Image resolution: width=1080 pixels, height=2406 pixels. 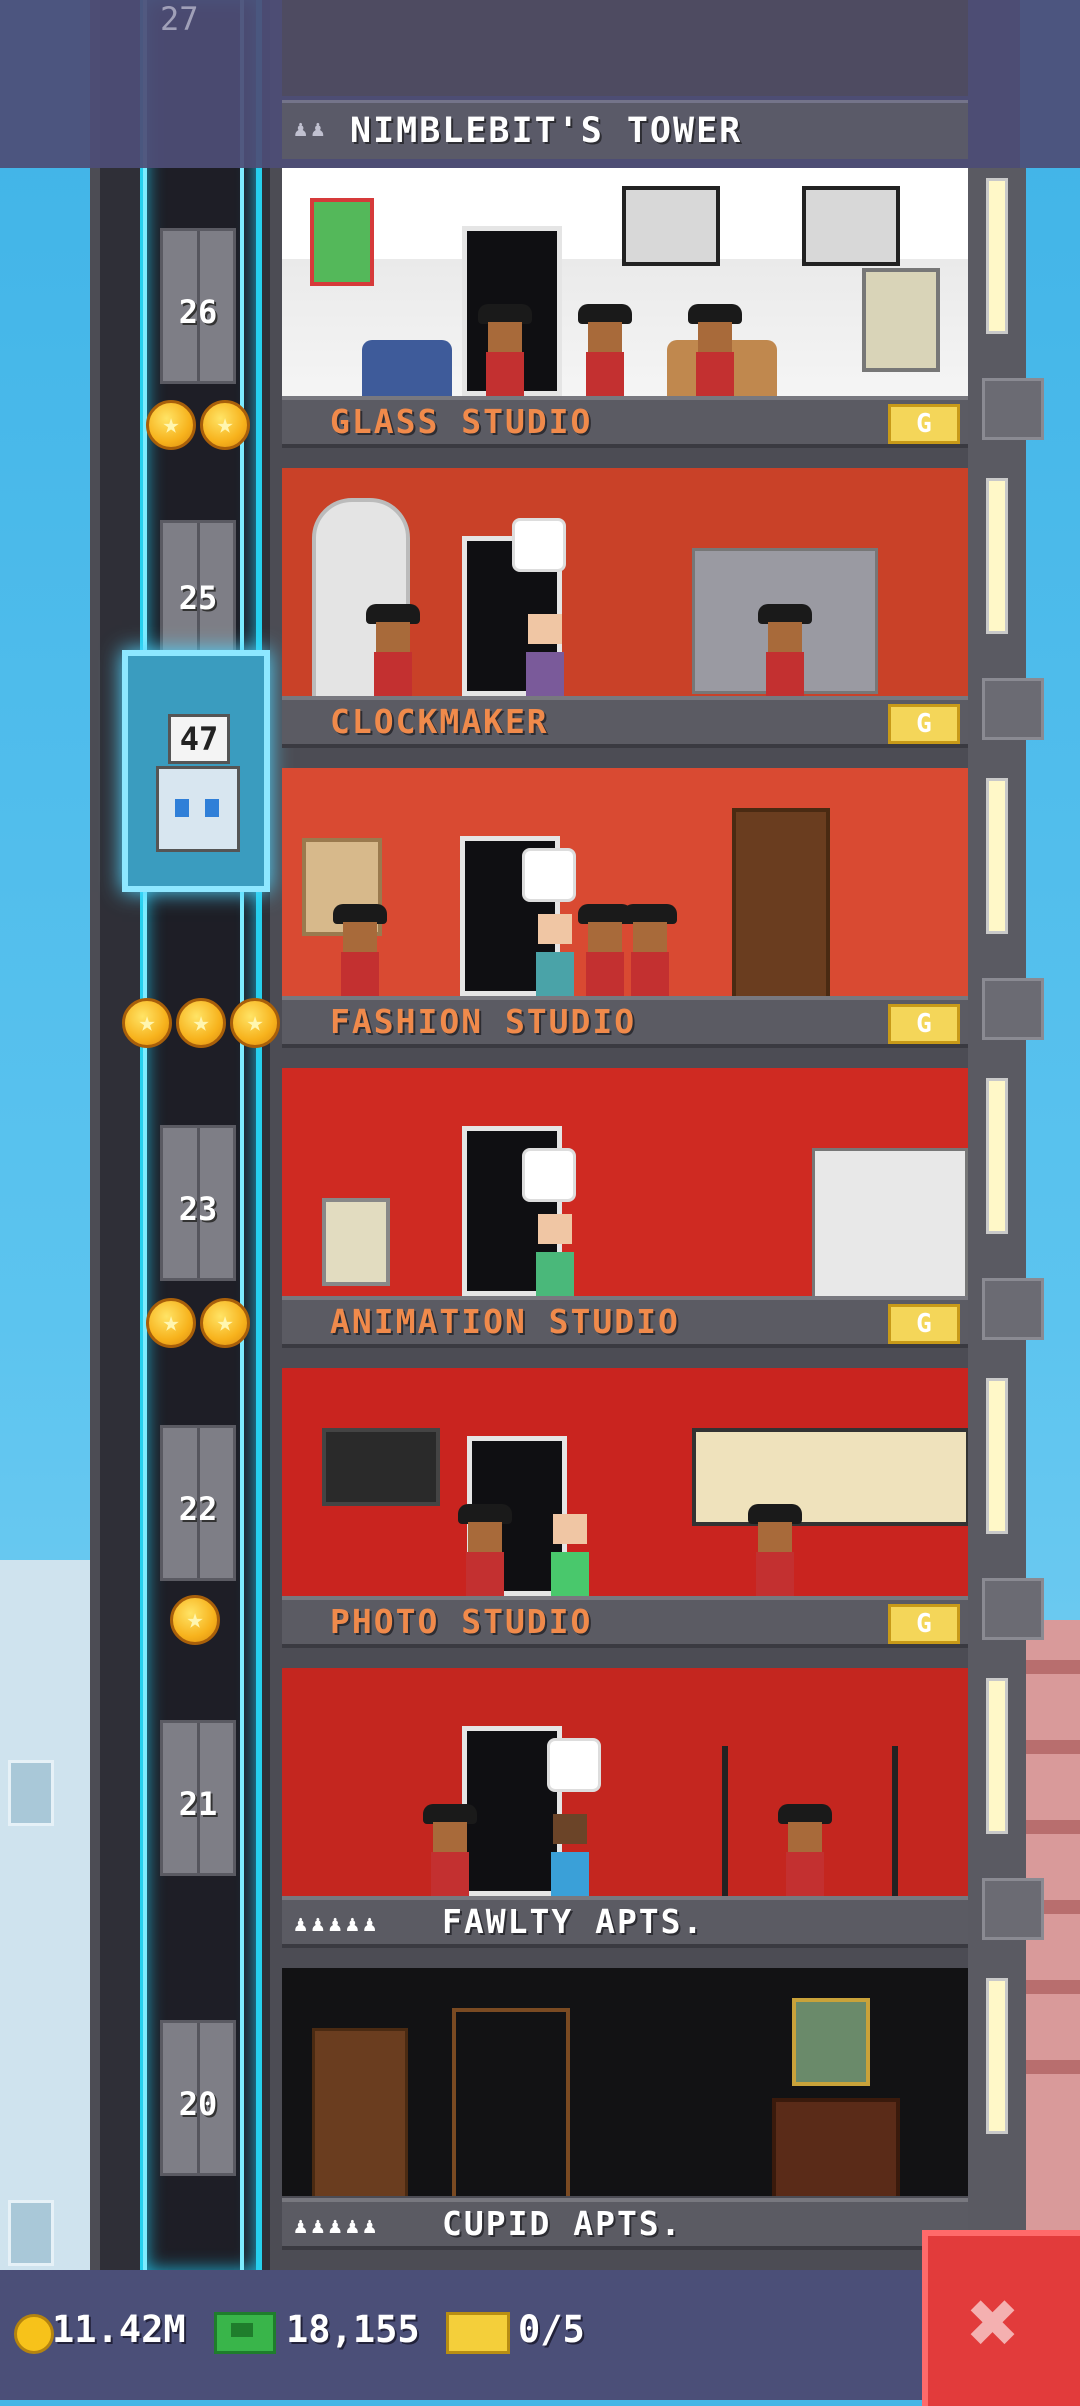 I want to click on bux-amount: 18,155, so click(x=353, y=2329).